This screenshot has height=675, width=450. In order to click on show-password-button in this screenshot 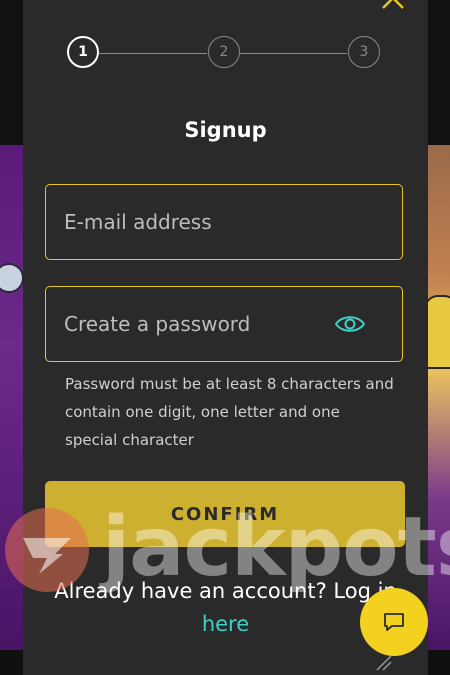, I will do `click(350, 324)`.